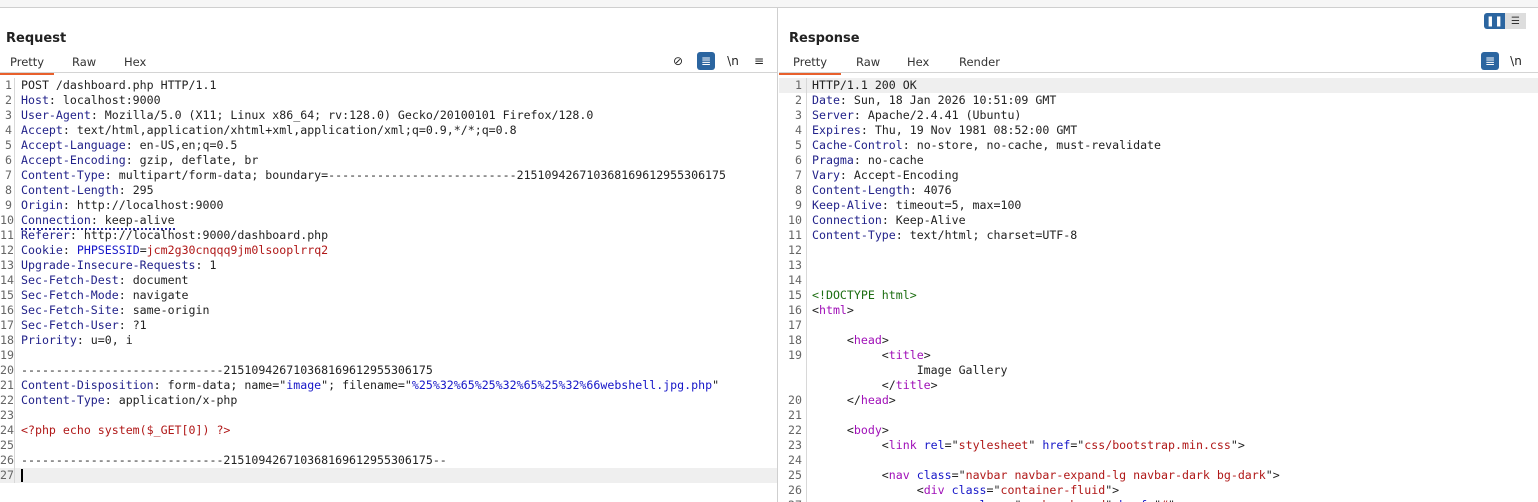 Image resolution: width=1538 pixels, height=502 pixels. What do you see at coordinates (388, 160) in the screenshot?
I see `code-line: 6 Accept-Encoding: gzip, deflate, br` at bounding box center [388, 160].